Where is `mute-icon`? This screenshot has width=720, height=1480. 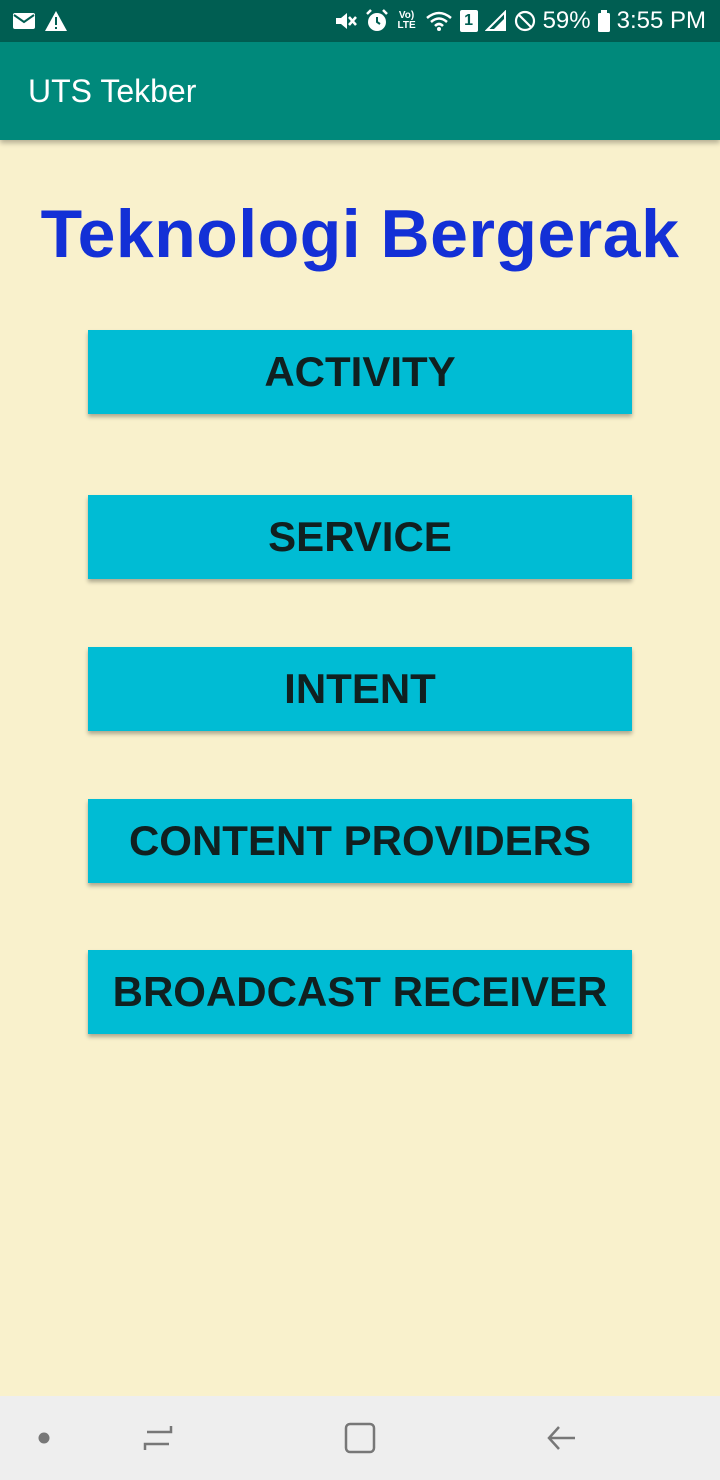
mute-icon is located at coordinates (346, 21).